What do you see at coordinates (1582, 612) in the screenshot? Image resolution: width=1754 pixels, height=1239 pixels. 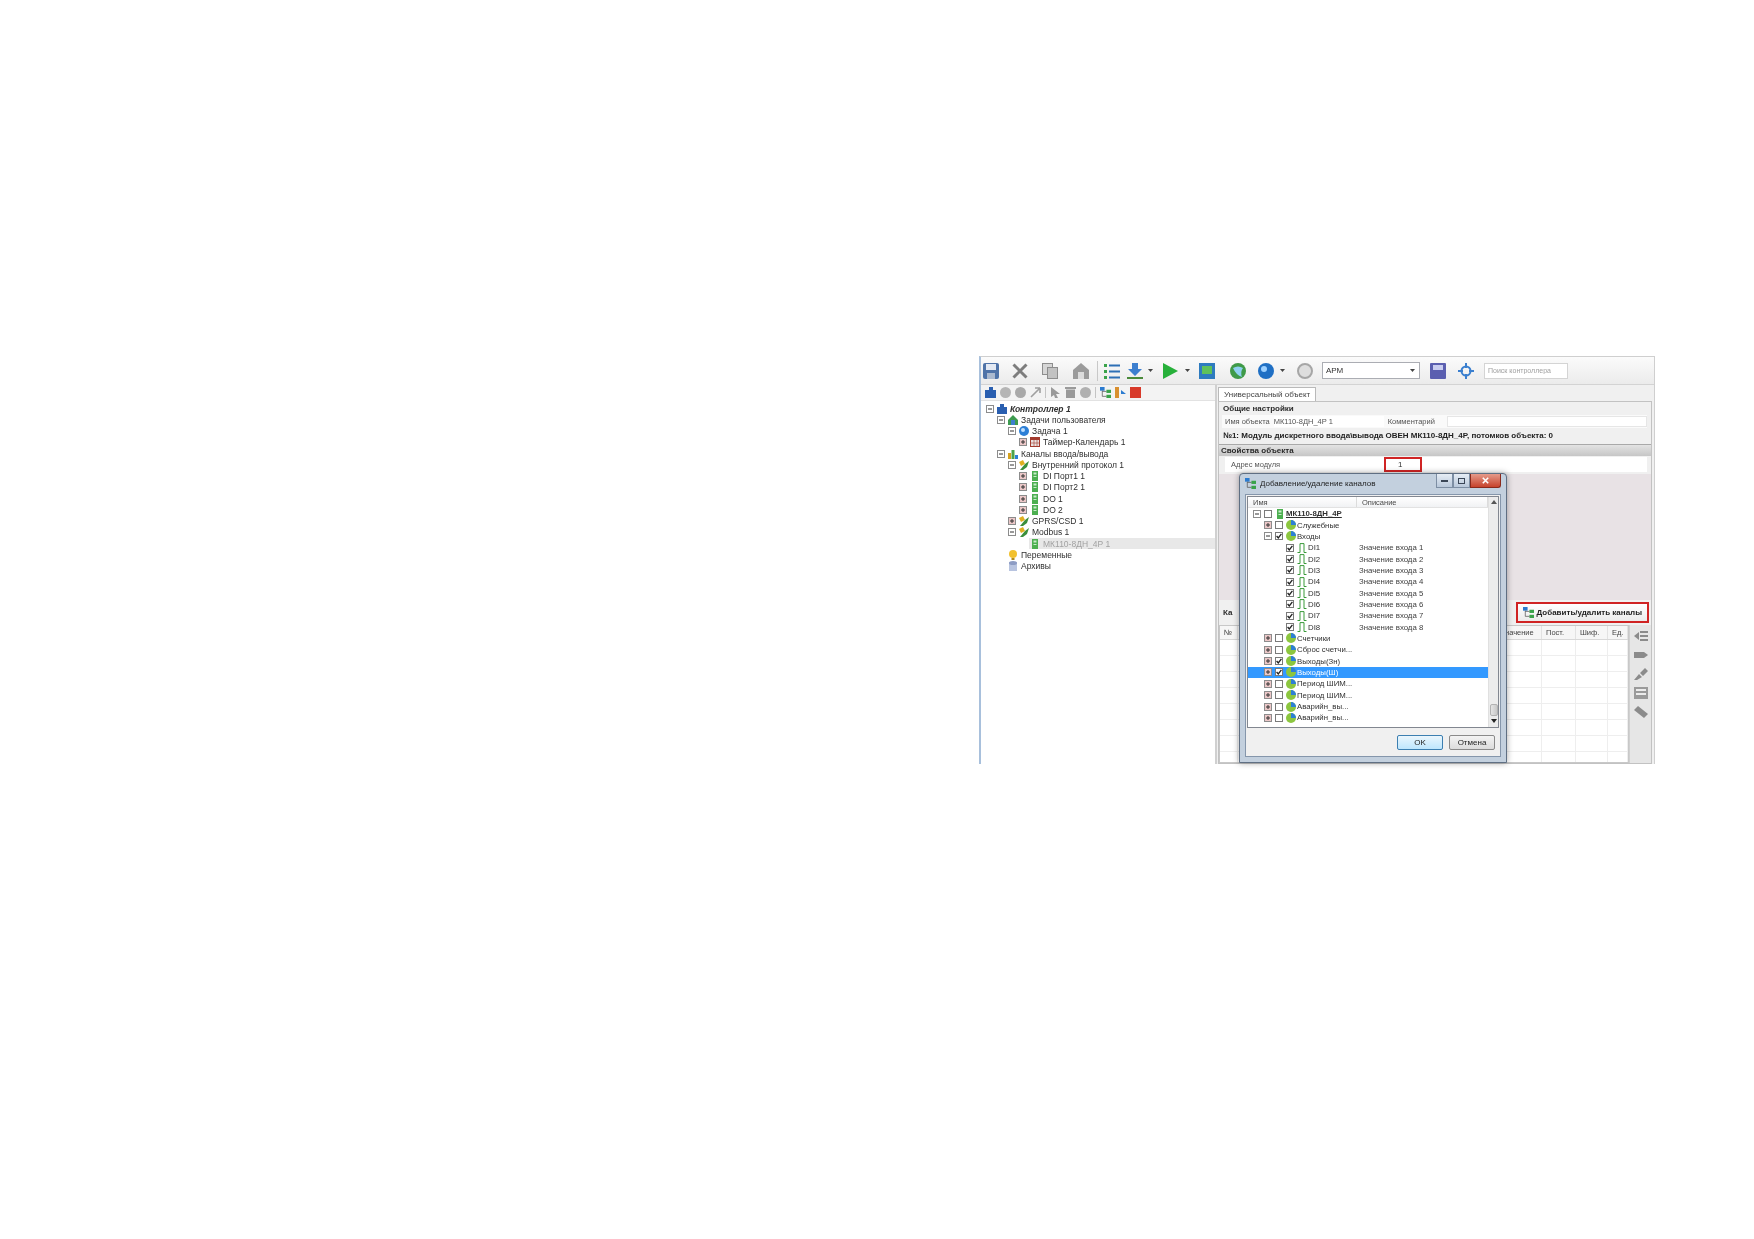 I see `add-remove-channels-button: Добавить/удалить каналы` at bounding box center [1582, 612].